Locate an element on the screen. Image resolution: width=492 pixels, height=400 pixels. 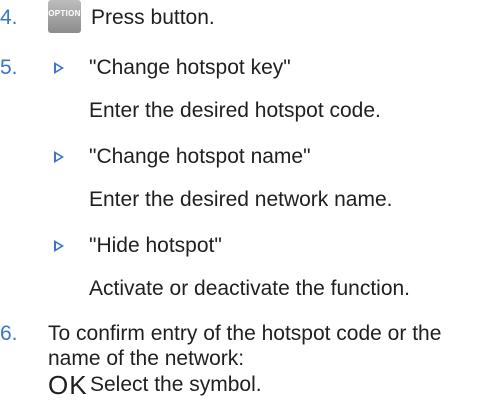
option-detail: Enter the desired network name. is located at coordinates (241, 199).